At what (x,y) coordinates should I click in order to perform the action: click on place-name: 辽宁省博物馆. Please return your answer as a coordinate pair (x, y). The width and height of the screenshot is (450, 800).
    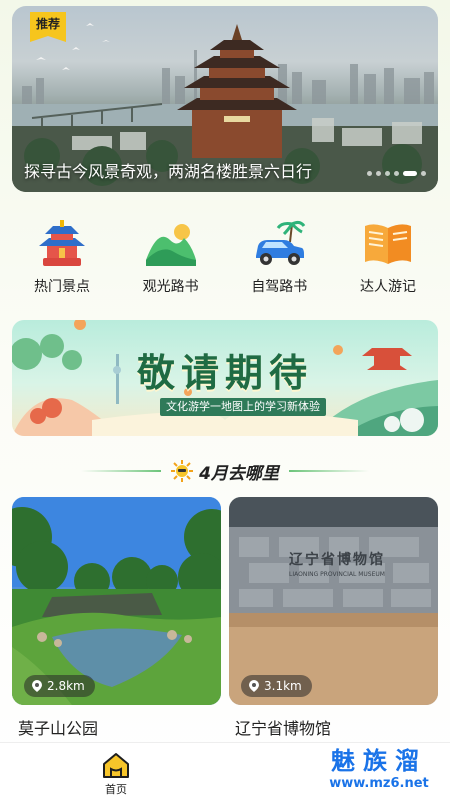
    Looking at the image, I should click on (283, 728).